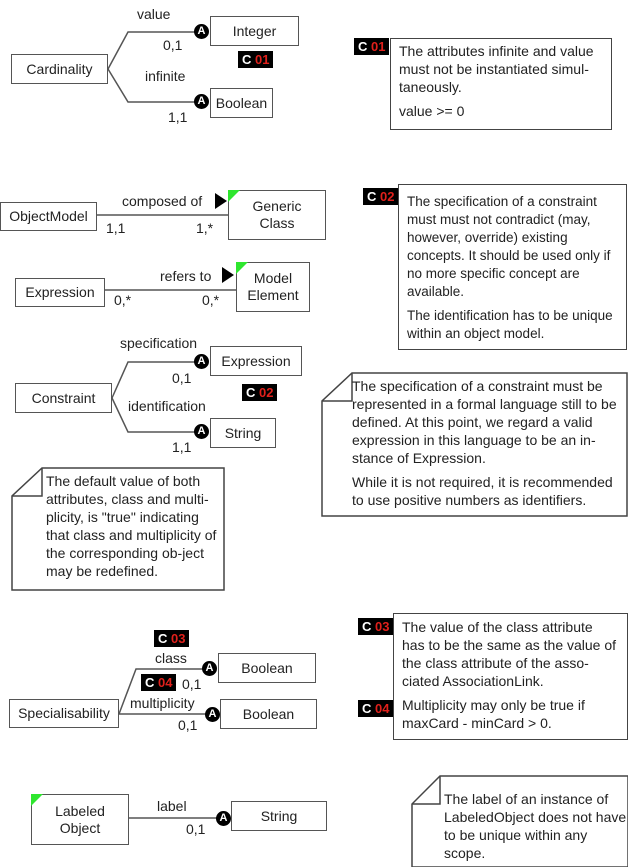 This screenshot has width=628, height=868. What do you see at coordinates (273, 287) in the screenshot?
I see `class-model-element: Model Element` at bounding box center [273, 287].